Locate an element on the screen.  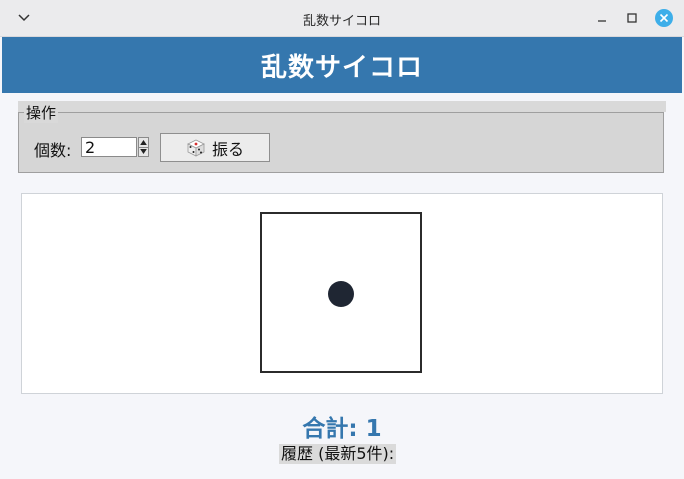
controls-group-topstrip is located at coordinates (342, 106).